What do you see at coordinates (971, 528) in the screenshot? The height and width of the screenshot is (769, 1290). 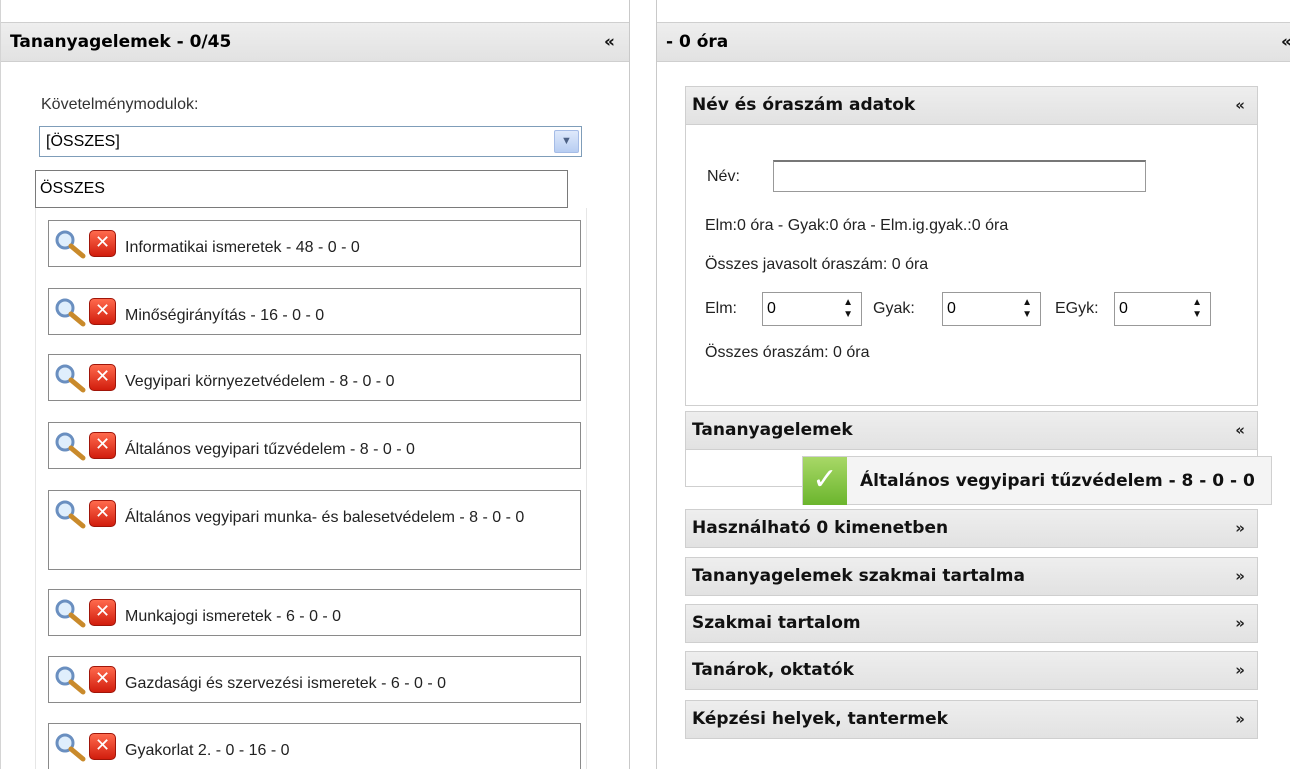 I see `outputs-section-header: Használható 0 kimenetben »` at bounding box center [971, 528].